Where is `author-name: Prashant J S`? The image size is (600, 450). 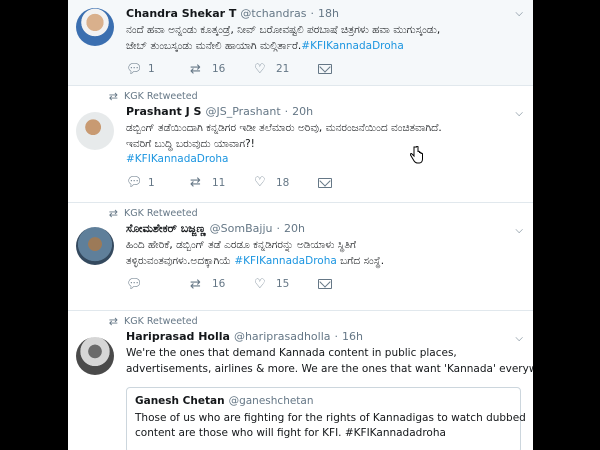
author-name: Prashant J S is located at coordinates (163, 111).